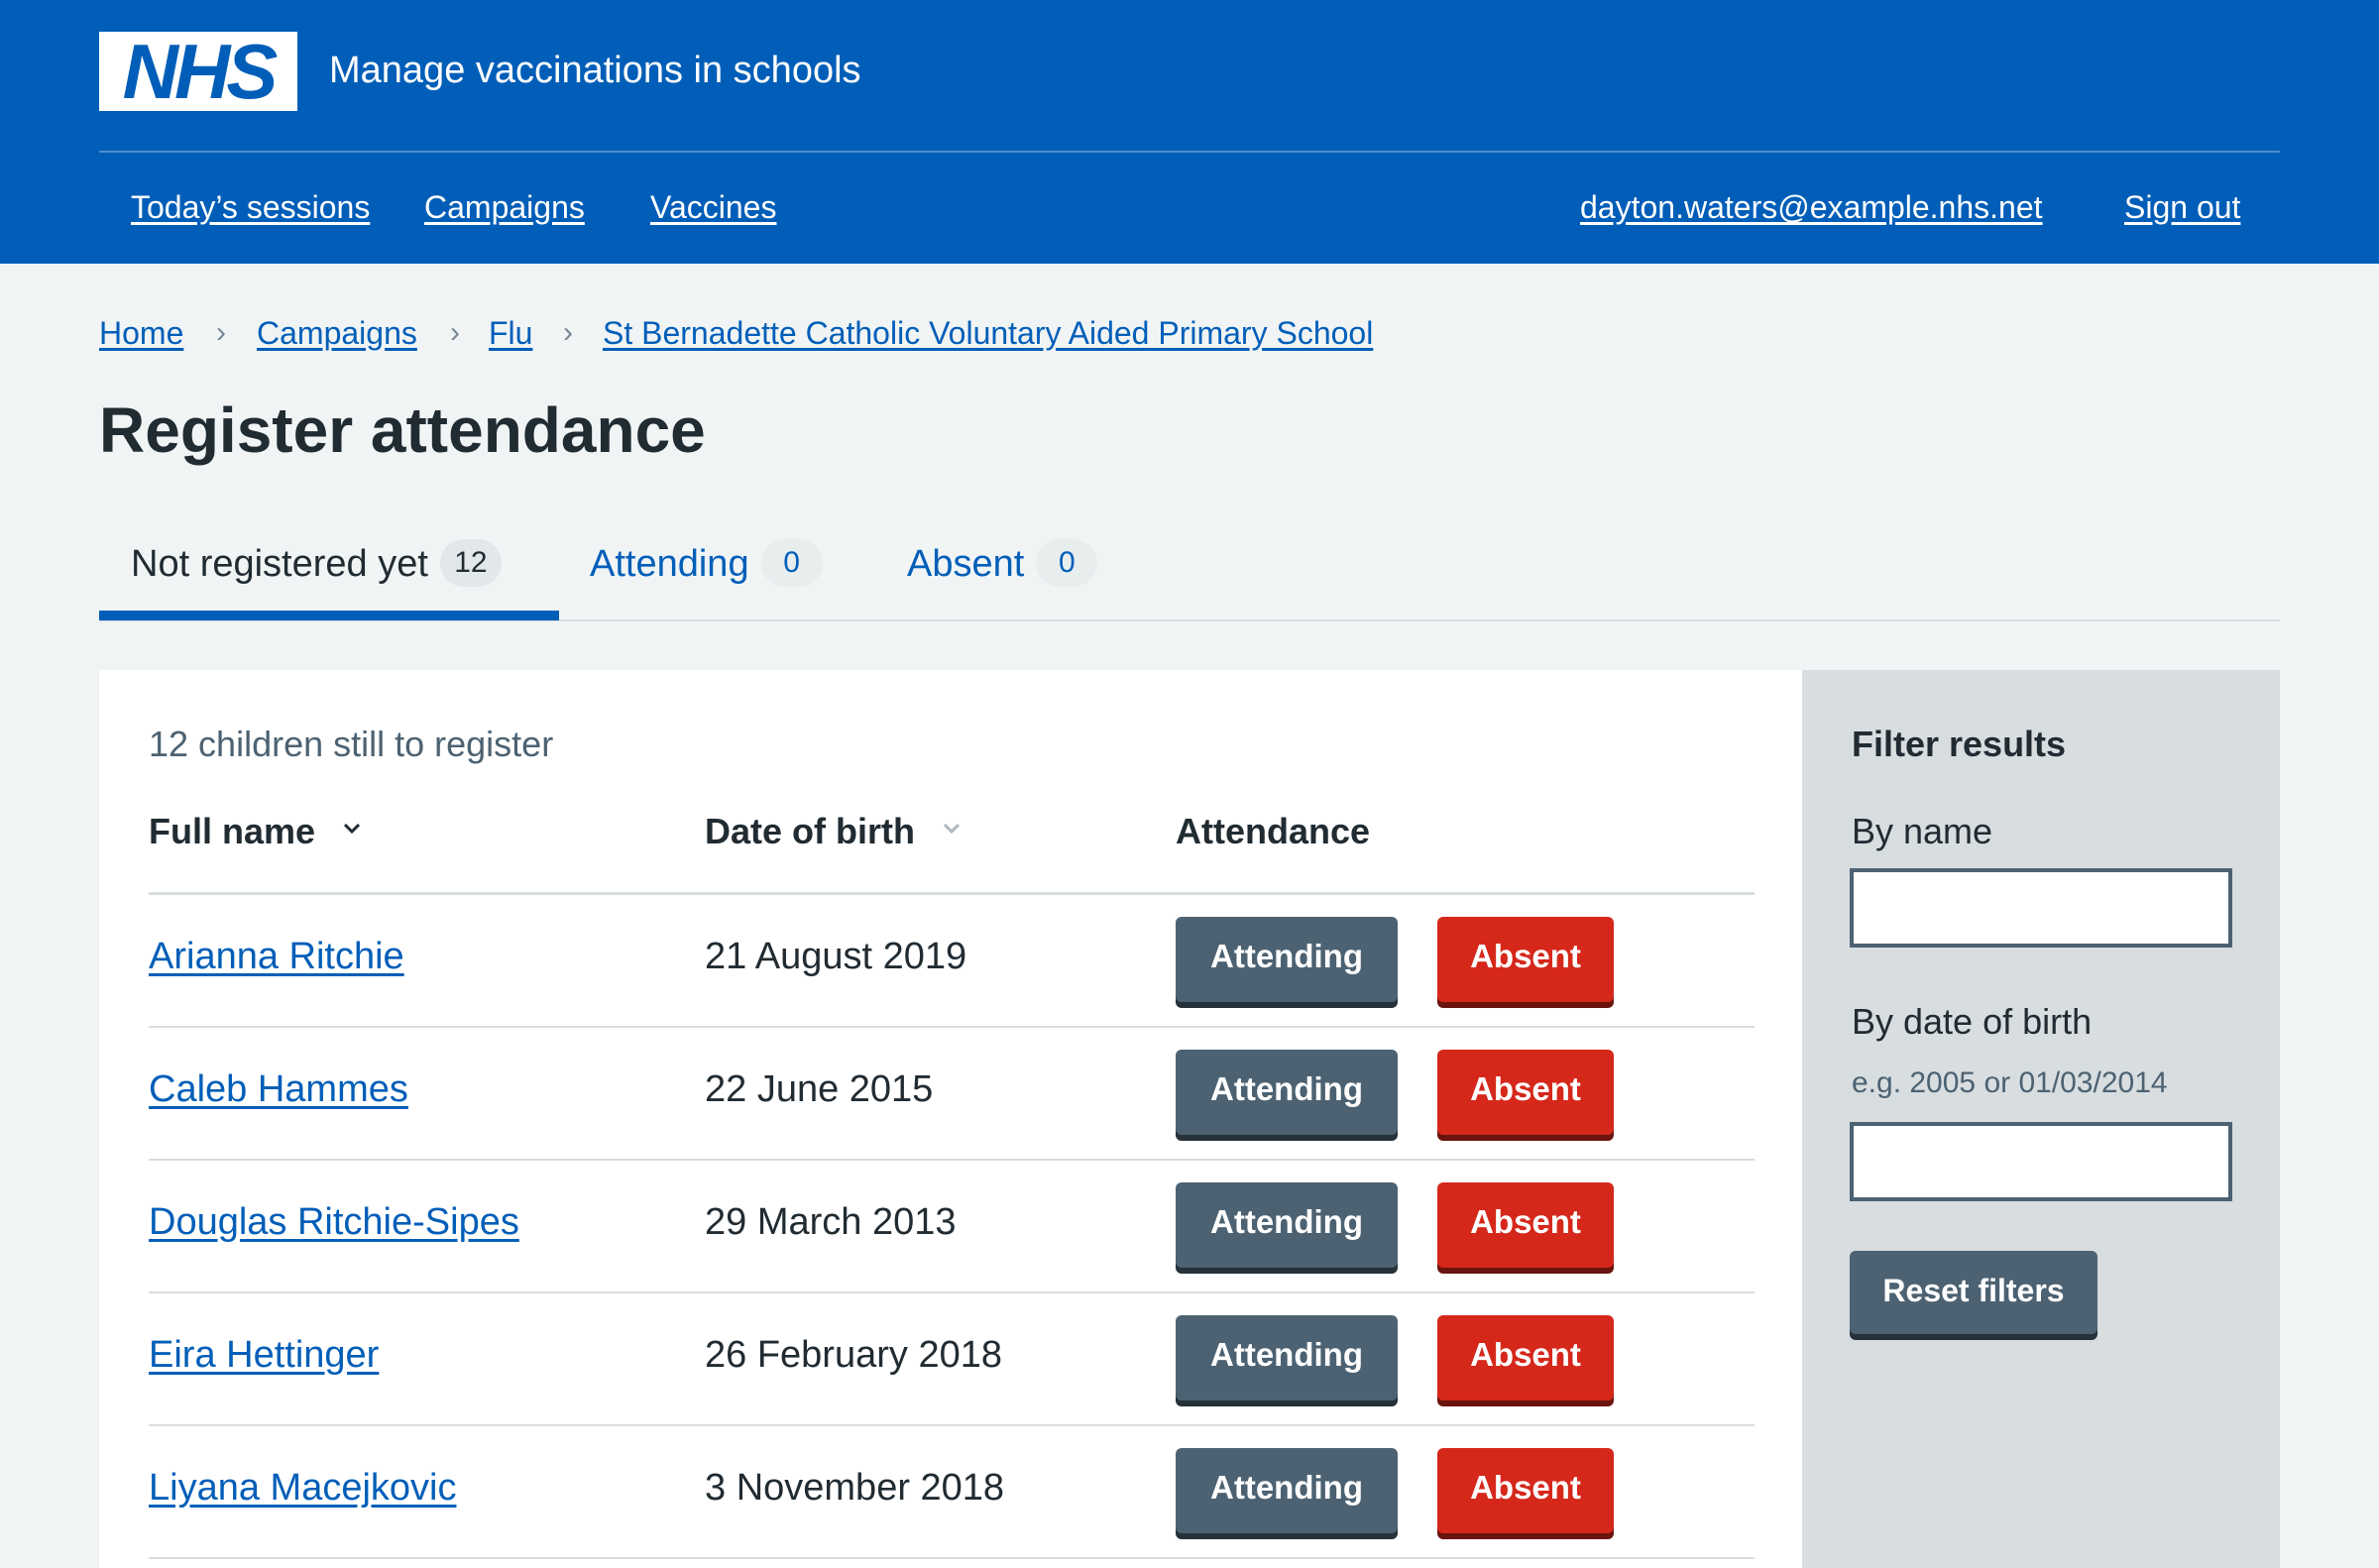 The image size is (2379, 1568). What do you see at coordinates (402, 430) in the screenshot?
I see `page-title: Register attendance` at bounding box center [402, 430].